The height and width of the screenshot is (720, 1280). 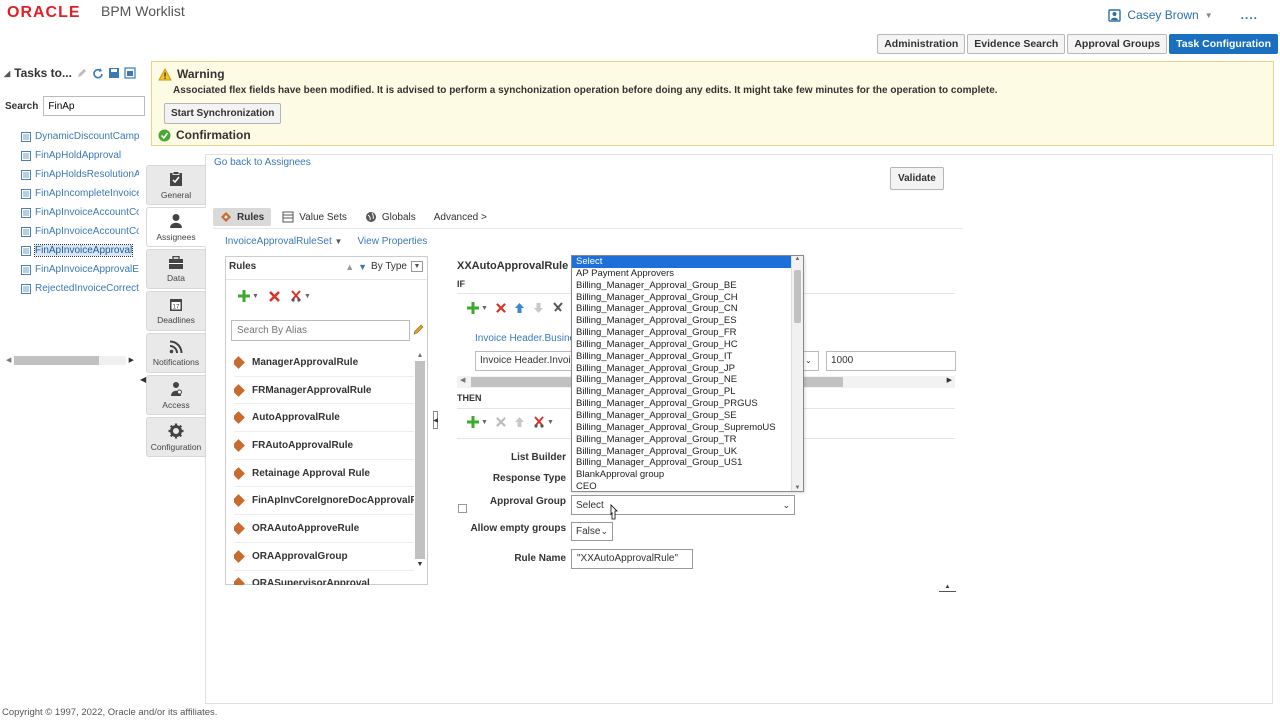 I want to click on task-search-input, so click(x=94, y=106).